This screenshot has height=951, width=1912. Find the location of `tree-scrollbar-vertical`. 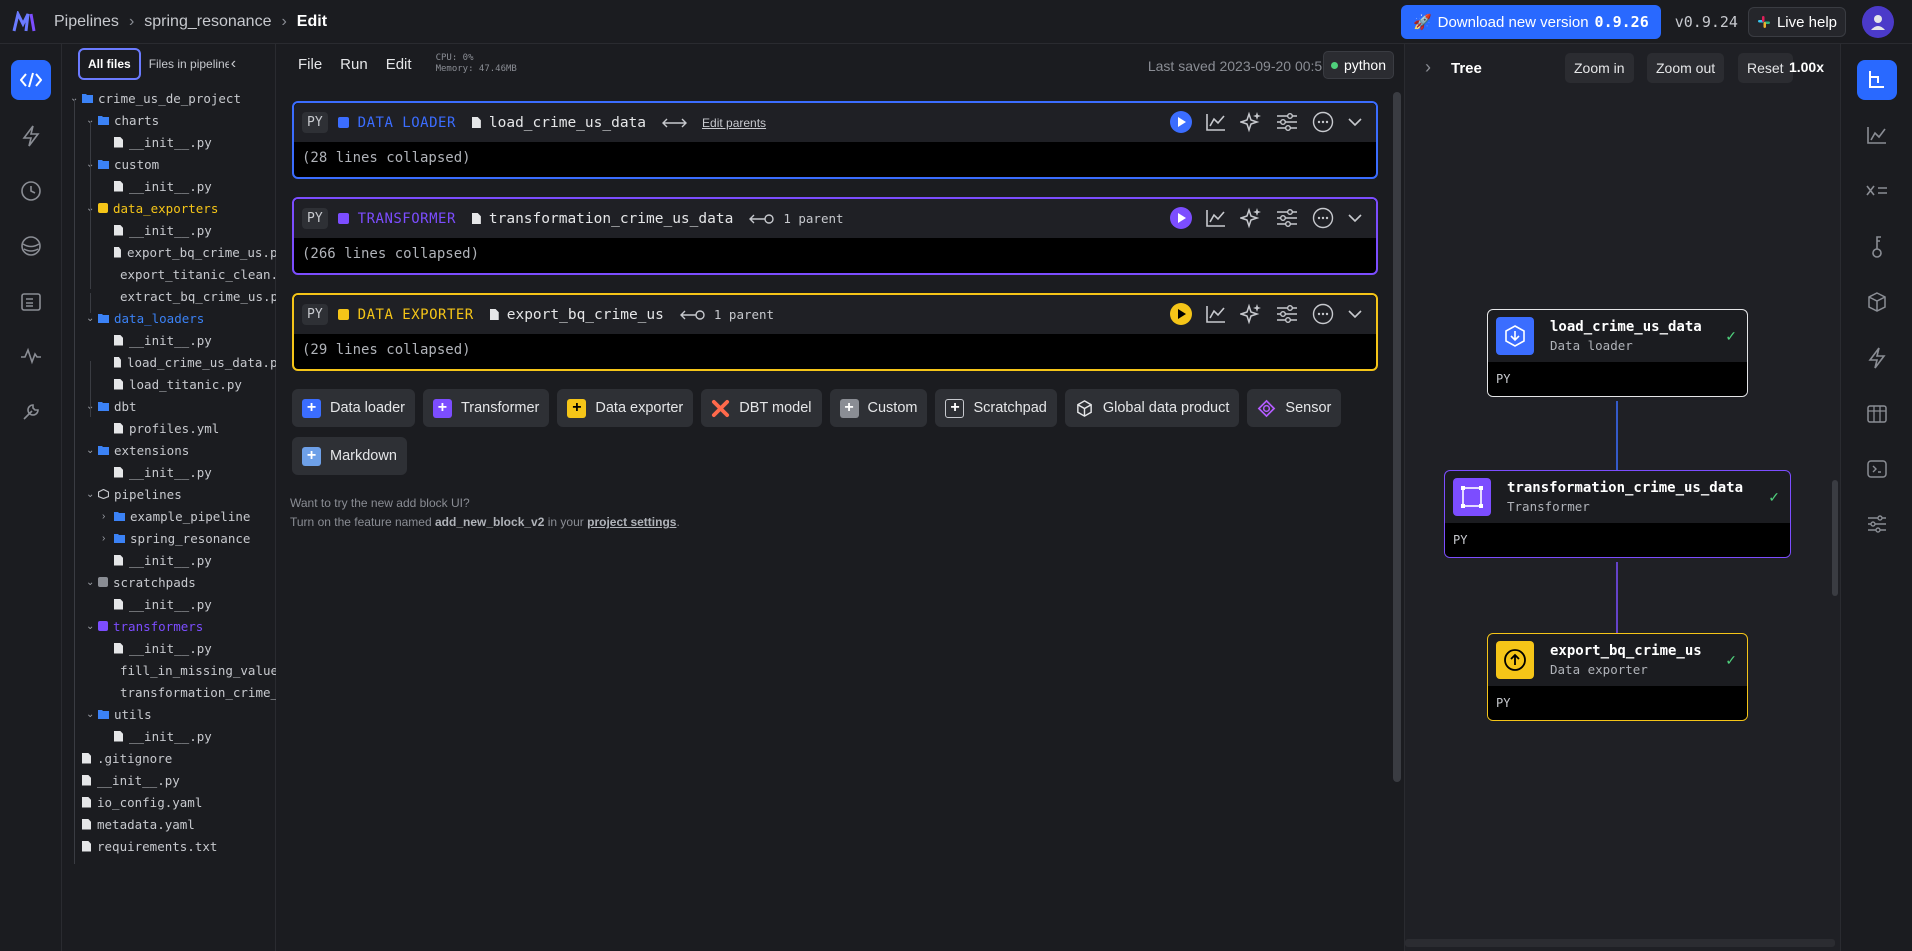

tree-scrollbar-vertical is located at coordinates (1835, 538).